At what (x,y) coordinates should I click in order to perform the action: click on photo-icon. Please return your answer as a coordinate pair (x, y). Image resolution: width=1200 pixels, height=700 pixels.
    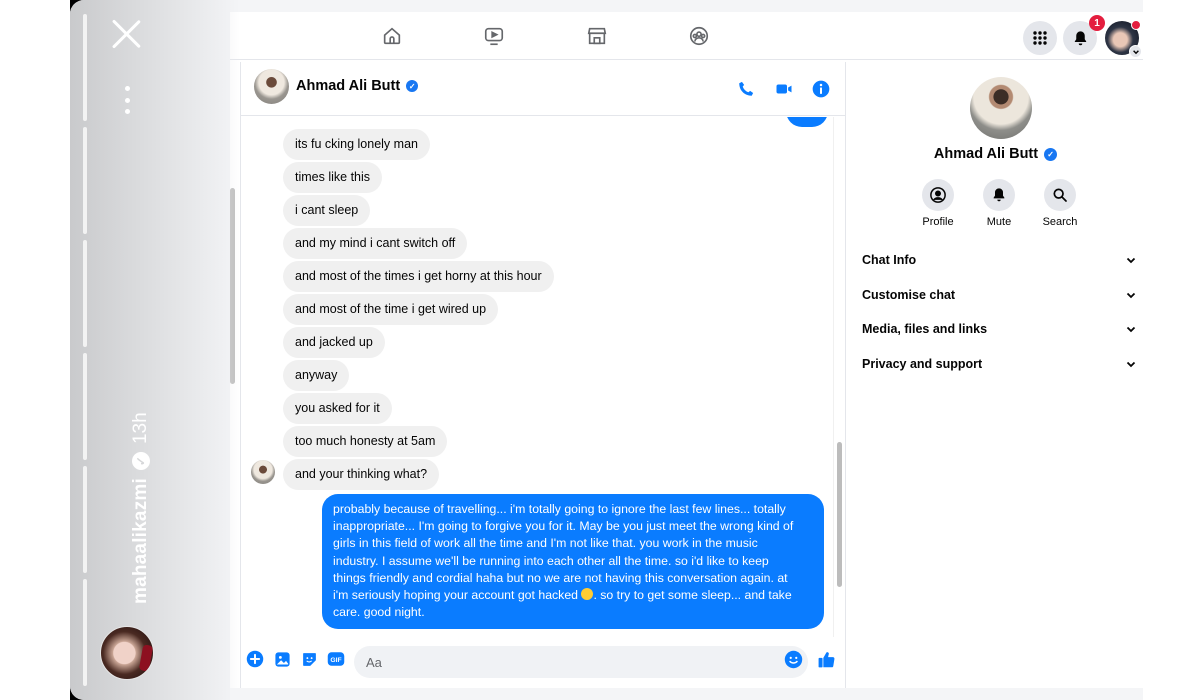
    Looking at the image, I should click on (282, 659).